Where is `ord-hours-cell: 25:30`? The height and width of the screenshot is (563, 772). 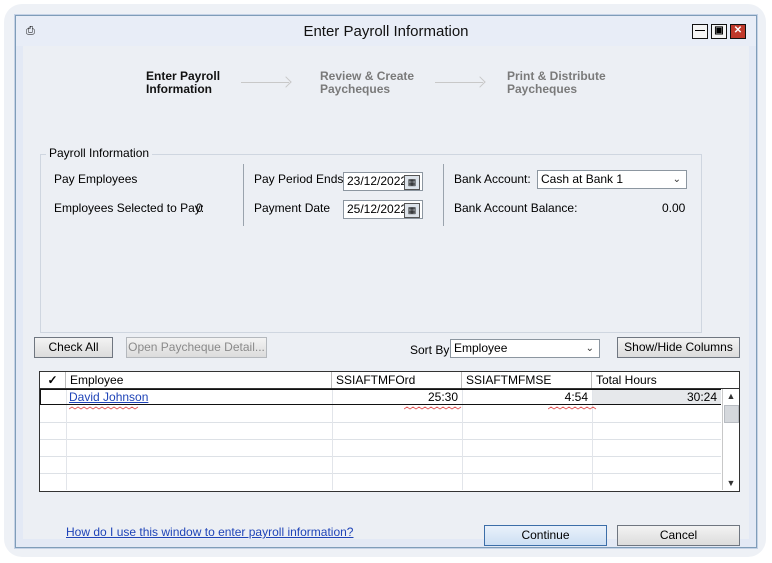
ord-hours-cell: 25:30 is located at coordinates (395, 397).